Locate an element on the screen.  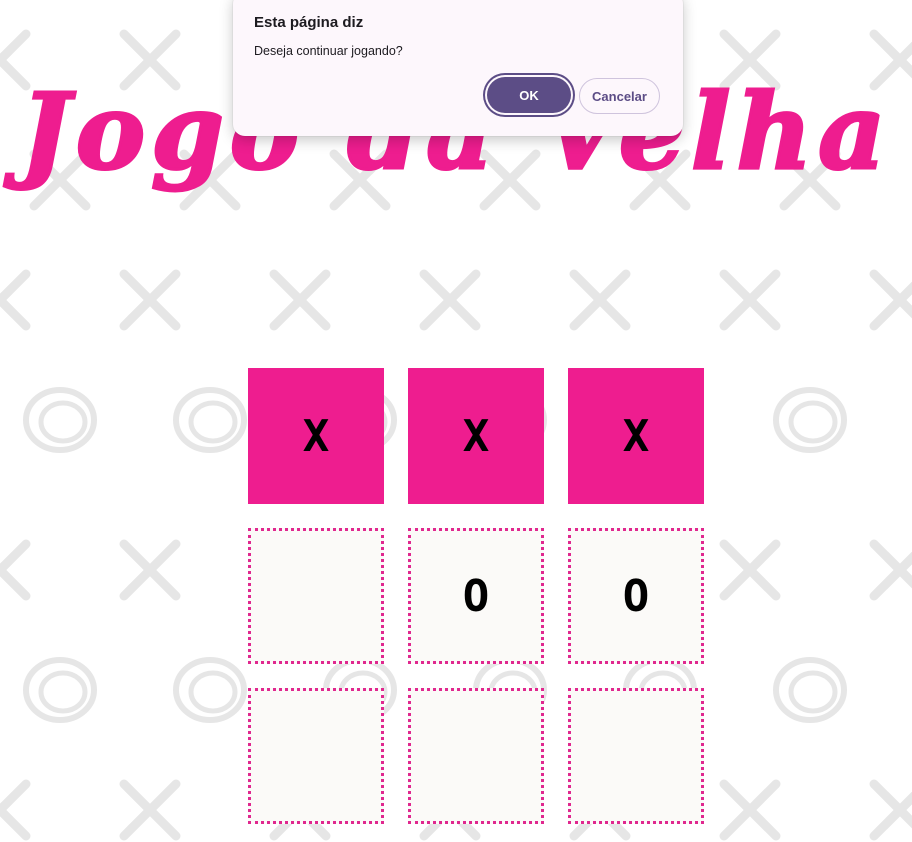
board-cell-1-1: X is located at coordinates (316, 436).